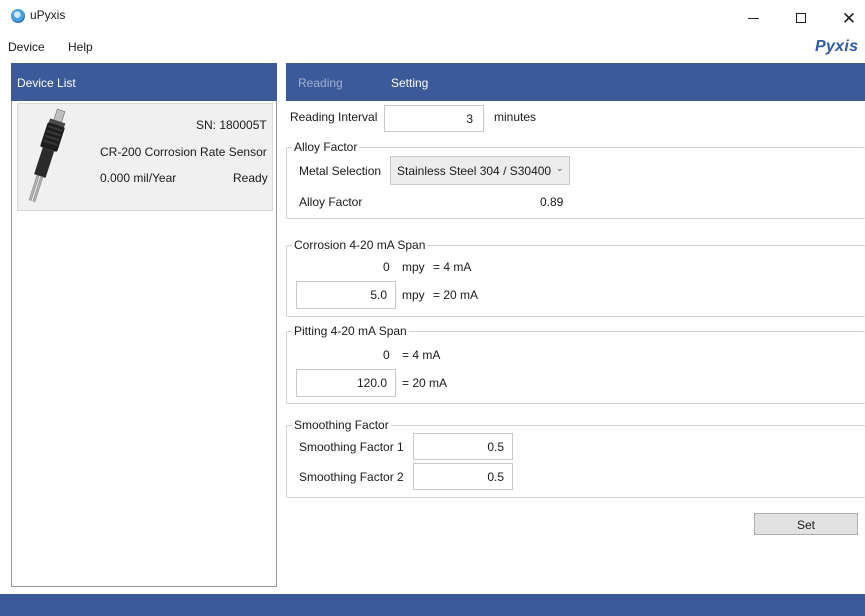 The width and height of the screenshot is (865, 616). What do you see at coordinates (452, 267) in the screenshot?
I see `corrosion-low-equivalent: = 4 mA` at bounding box center [452, 267].